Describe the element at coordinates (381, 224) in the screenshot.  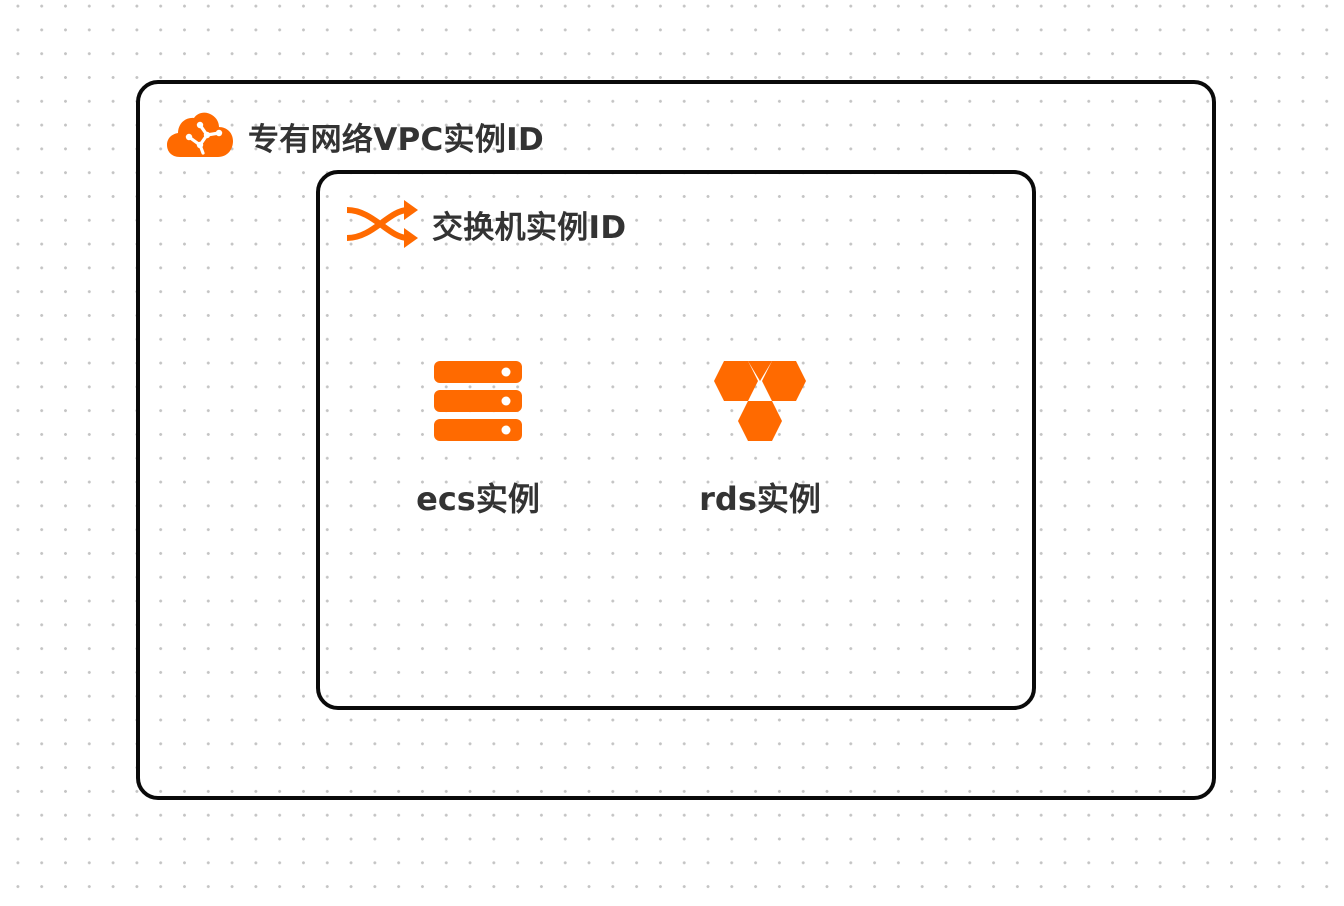
I see `vswitch-shuffle-icon` at that location.